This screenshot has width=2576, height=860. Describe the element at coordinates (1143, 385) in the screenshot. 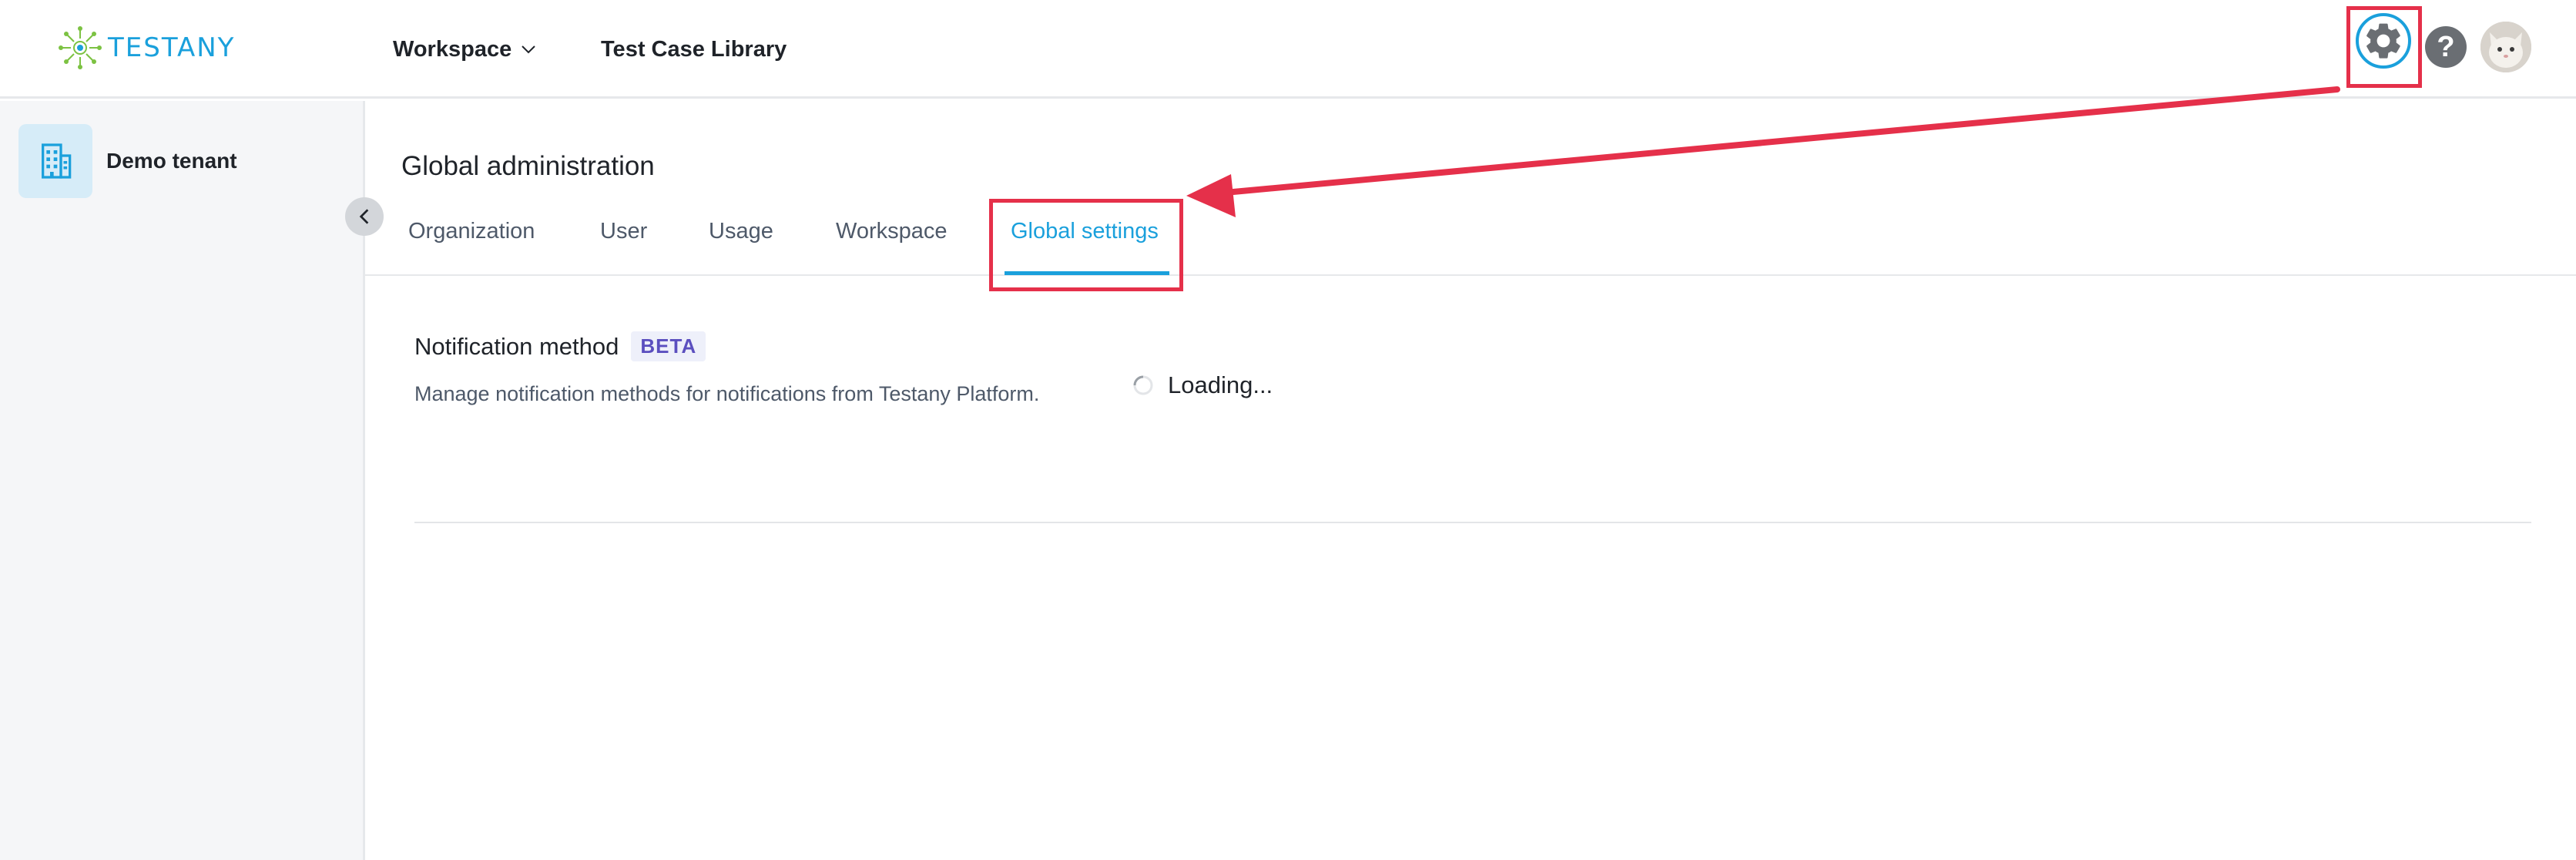

I see `spinner-icon` at that location.